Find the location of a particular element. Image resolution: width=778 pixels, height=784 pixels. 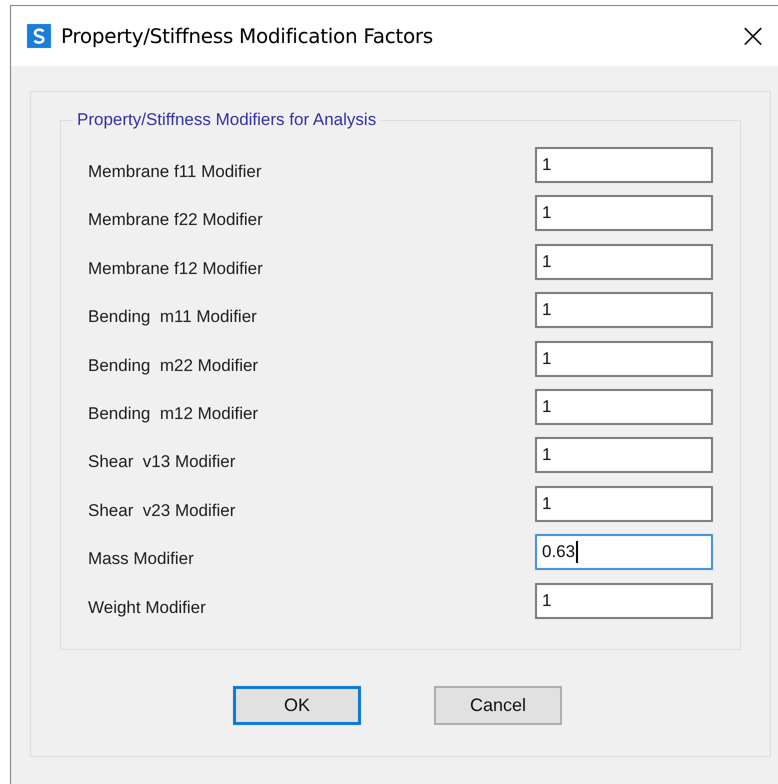

close-button: × is located at coordinates (753, 36).